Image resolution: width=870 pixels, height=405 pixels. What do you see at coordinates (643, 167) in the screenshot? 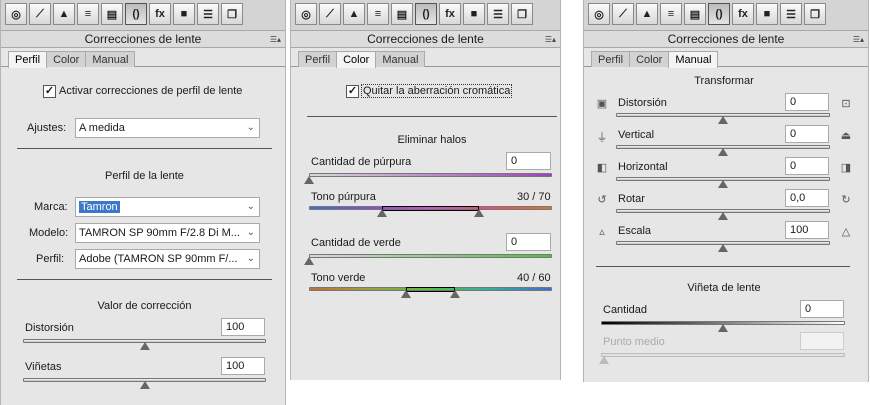
I see `horizontal-label: Horizontal` at bounding box center [643, 167].